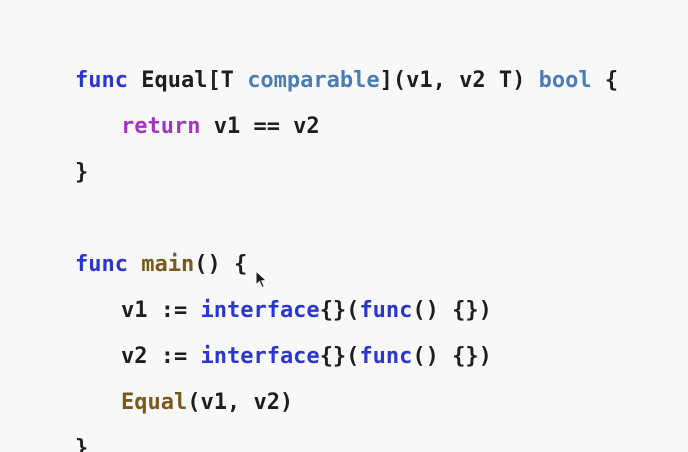 The image size is (688, 452). Describe the element at coordinates (160, 126) in the screenshot. I see `keyword-return: return` at that location.